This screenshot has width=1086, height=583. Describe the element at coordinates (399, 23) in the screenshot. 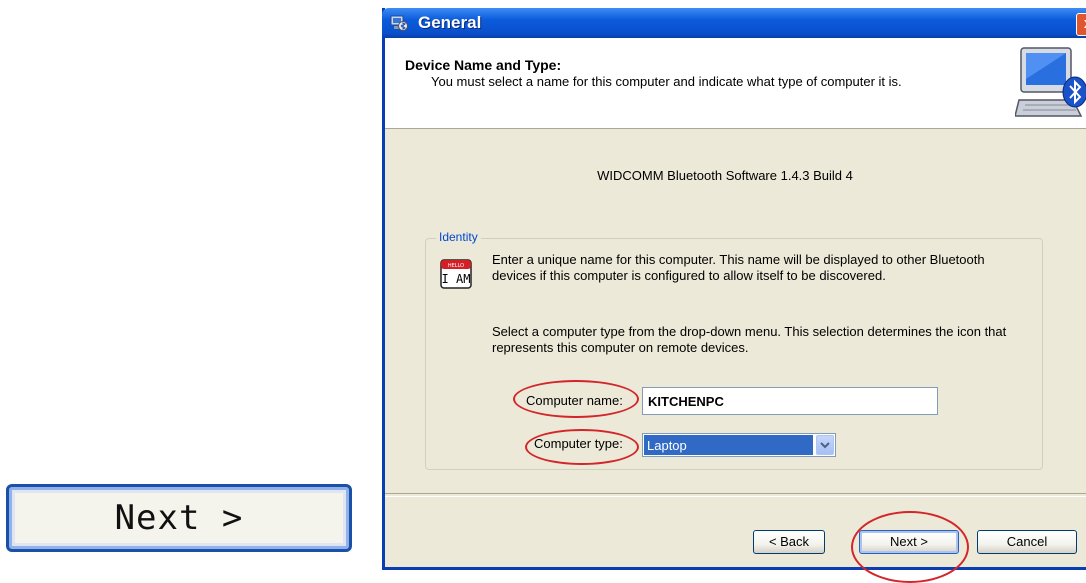

I see `bluetooth-settings-icon` at that location.